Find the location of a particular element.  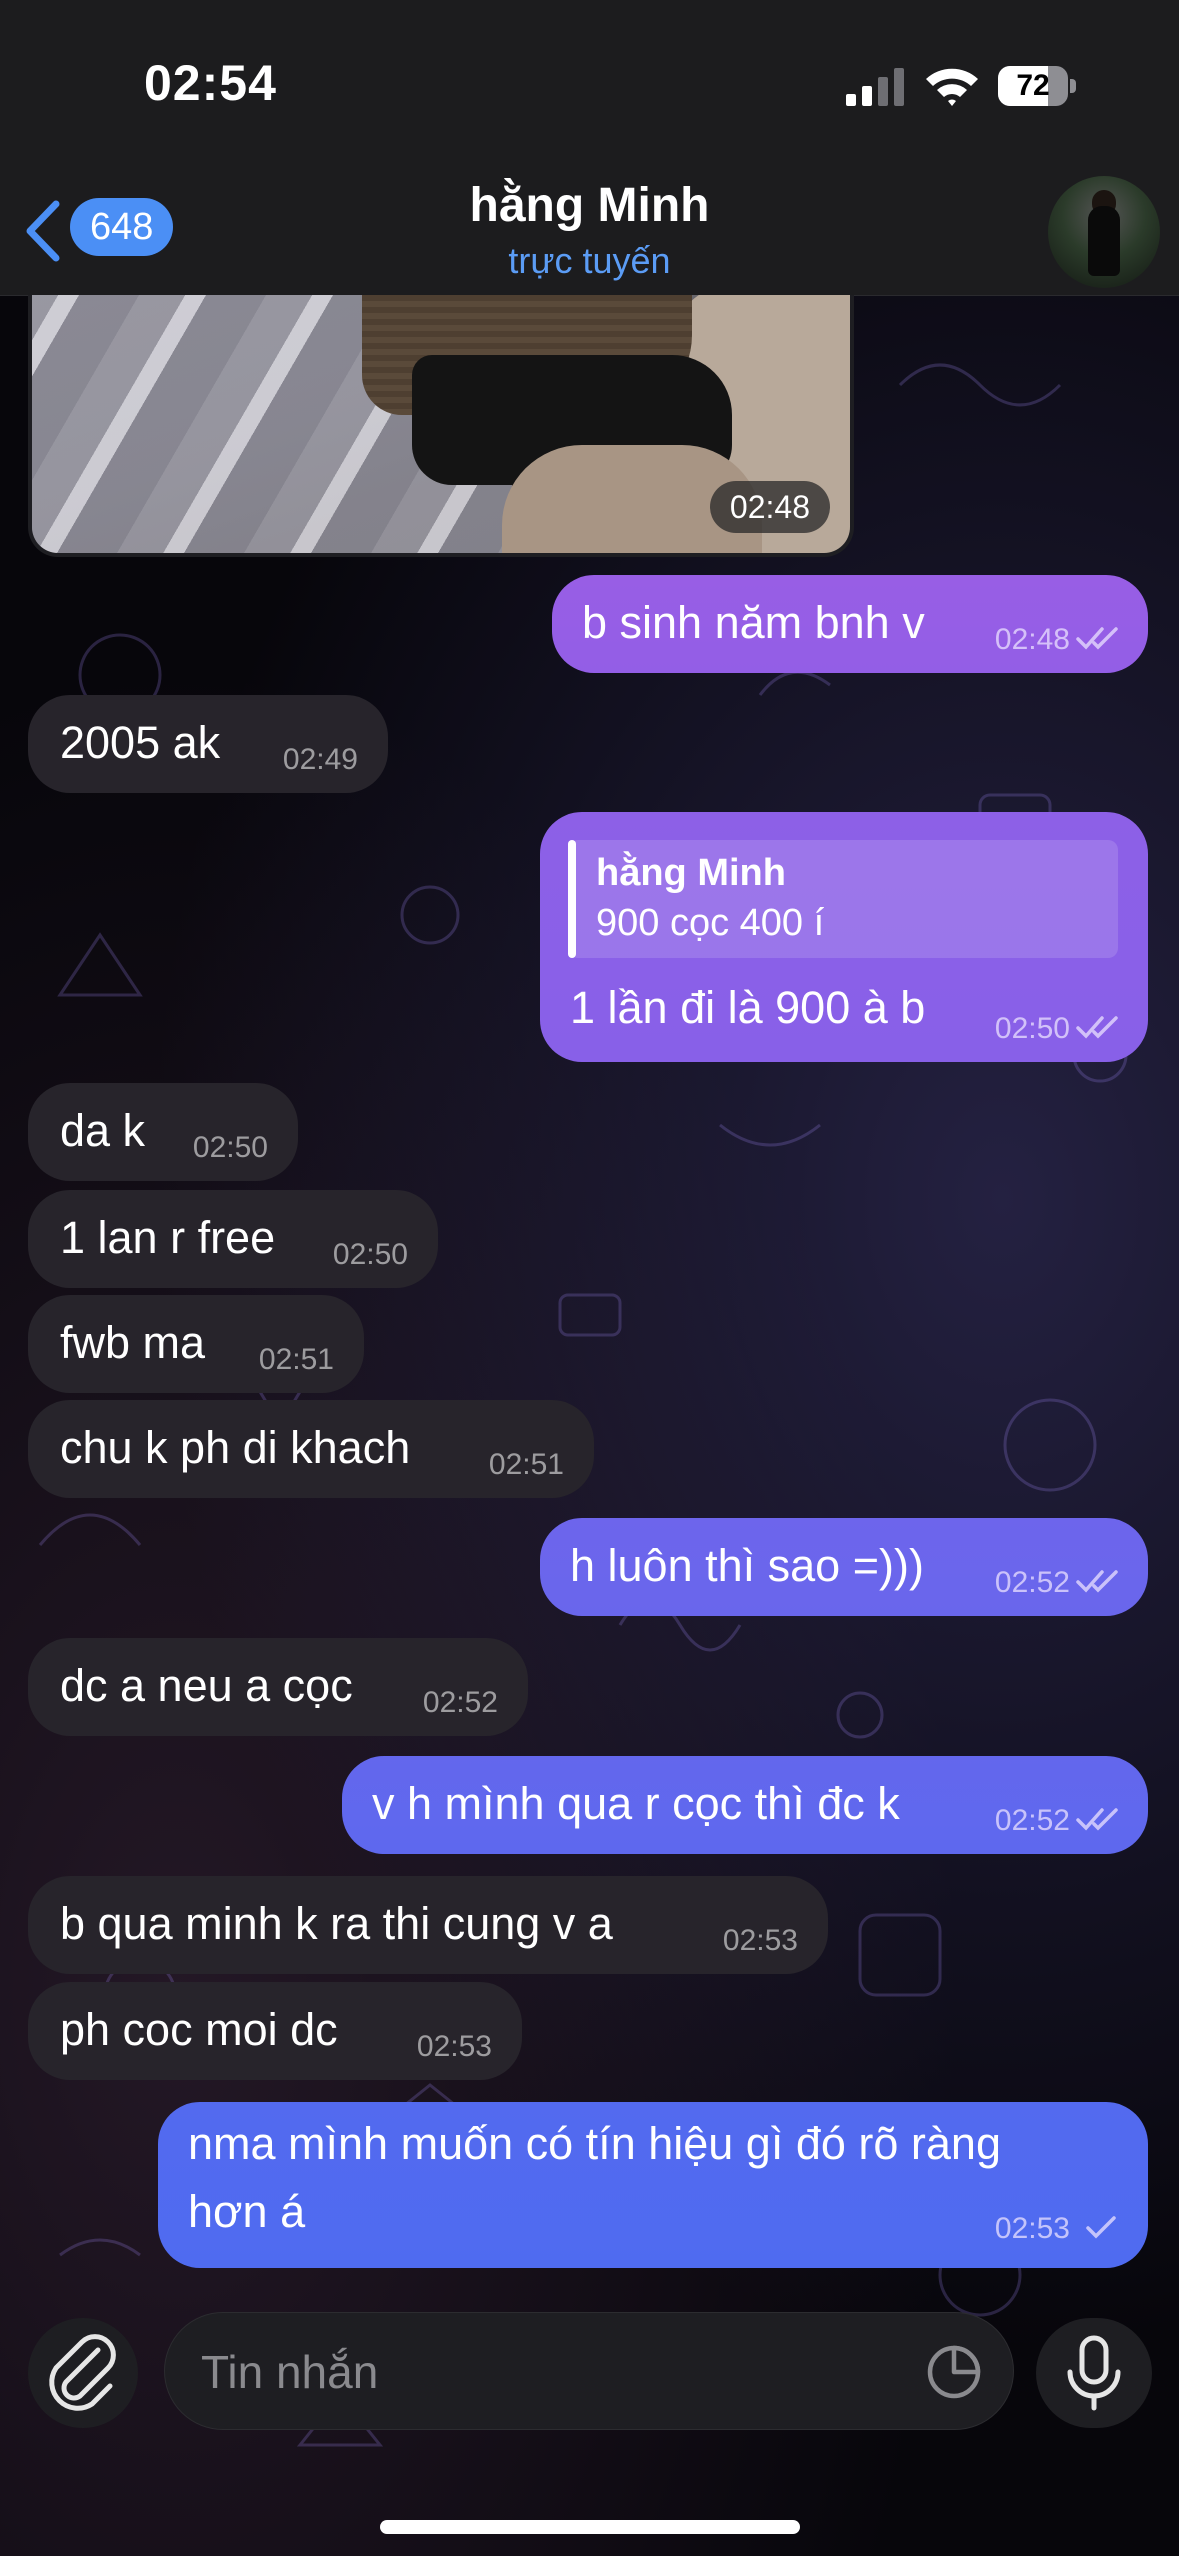

paperclip-icon is located at coordinates (82, 2372).